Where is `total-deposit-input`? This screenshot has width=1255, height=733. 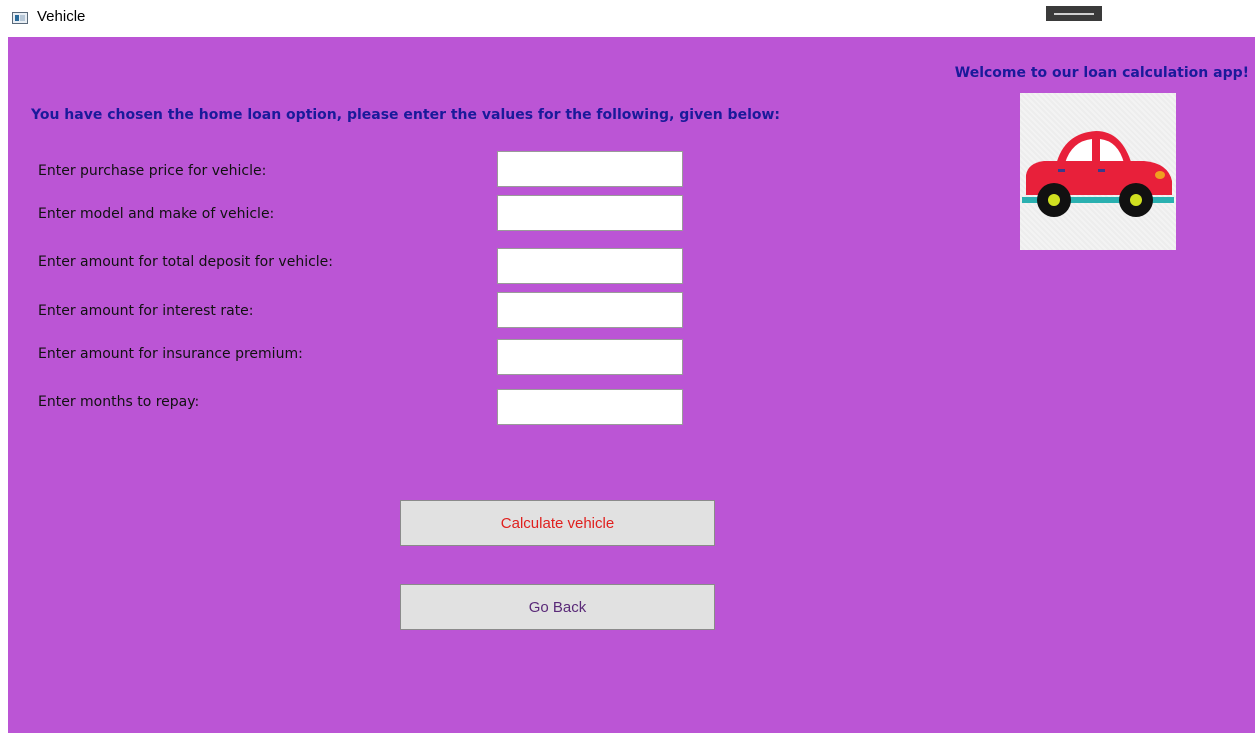 total-deposit-input is located at coordinates (590, 266).